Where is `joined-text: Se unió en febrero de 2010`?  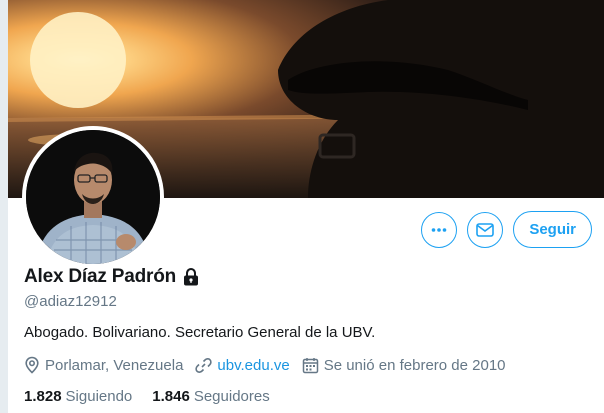
joined-text: Se unió en febrero de 2010 is located at coordinates (414, 365).